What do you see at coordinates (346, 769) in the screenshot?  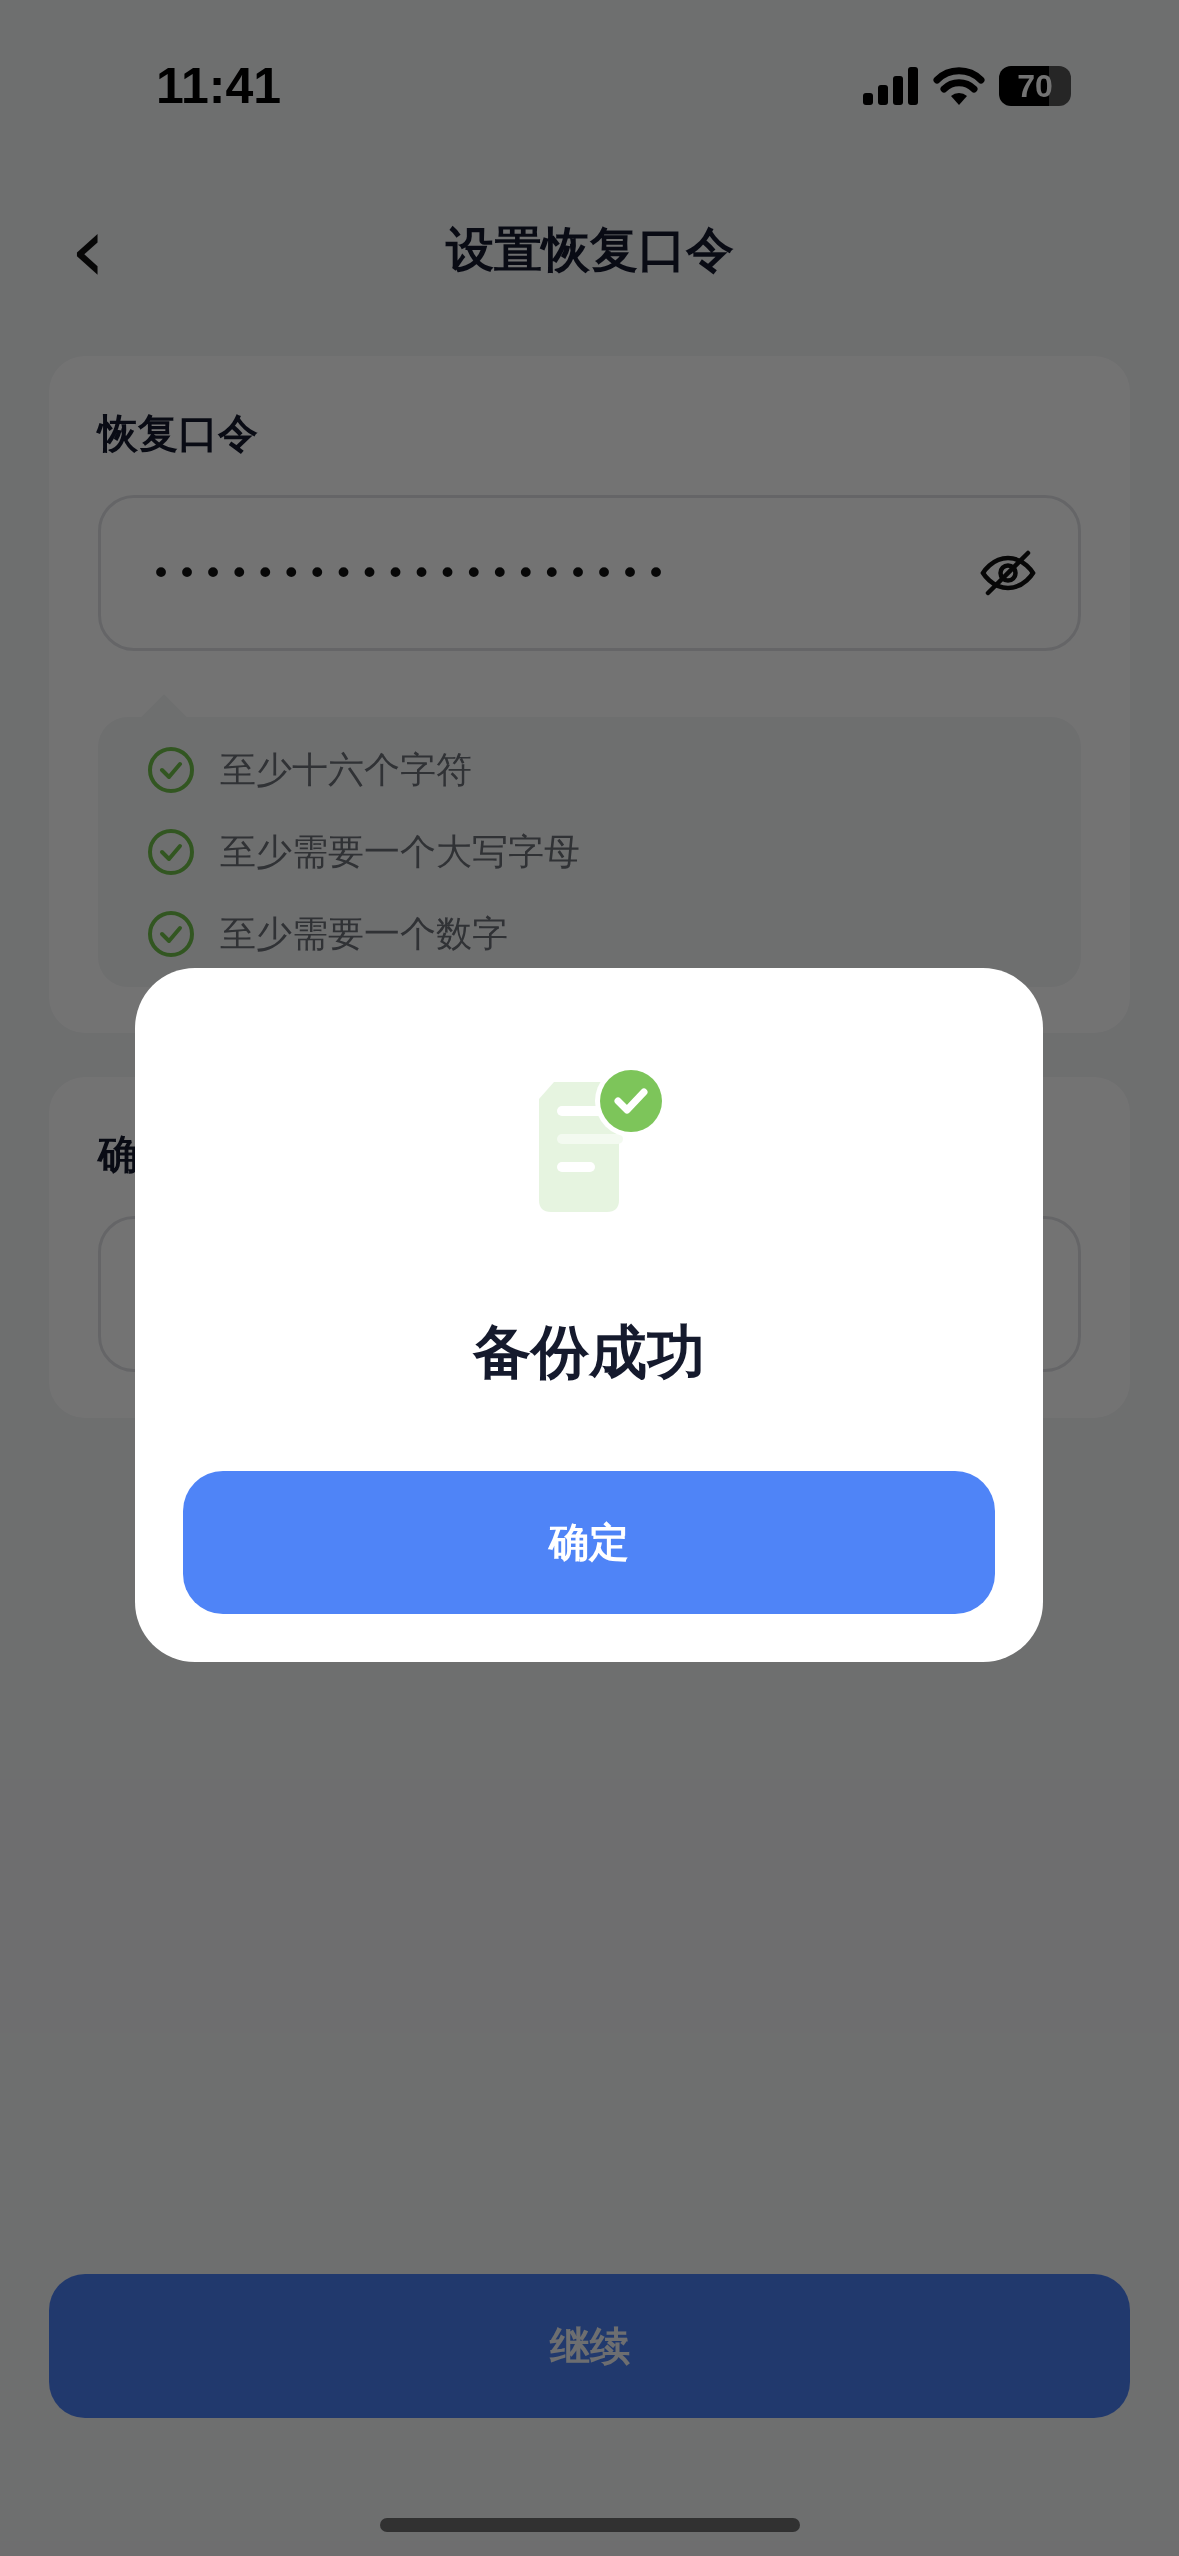 I see `requirement-text: 至少十六个字符` at bounding box center [346, 769].